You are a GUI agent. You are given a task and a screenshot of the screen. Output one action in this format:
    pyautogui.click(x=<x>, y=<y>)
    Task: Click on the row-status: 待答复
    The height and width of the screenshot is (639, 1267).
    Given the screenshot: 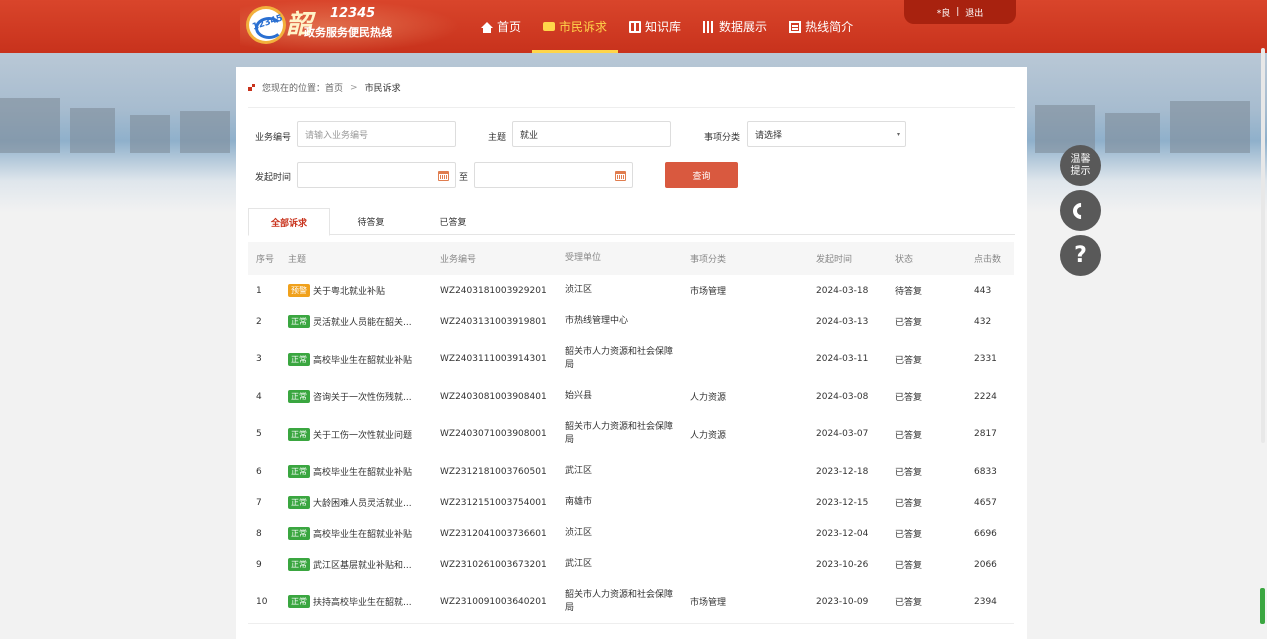 What is the action you would take?
    pyautogui.click(x=909, y=292)
    